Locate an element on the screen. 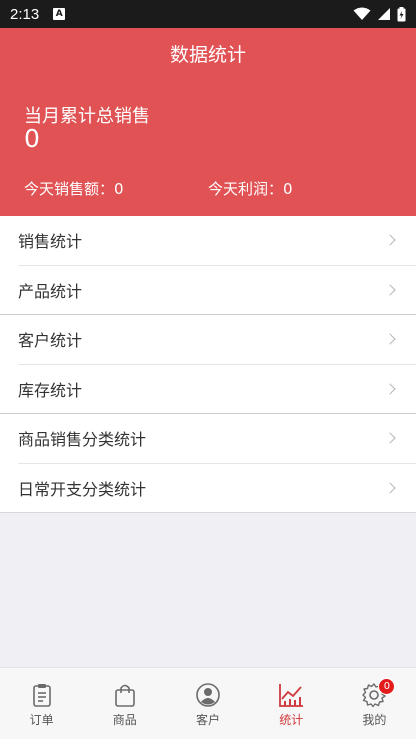 The height and width of the screenshot is (739, 416). menu-item-inventory-stats: 库存统计 is located at coordinates (208, 389).